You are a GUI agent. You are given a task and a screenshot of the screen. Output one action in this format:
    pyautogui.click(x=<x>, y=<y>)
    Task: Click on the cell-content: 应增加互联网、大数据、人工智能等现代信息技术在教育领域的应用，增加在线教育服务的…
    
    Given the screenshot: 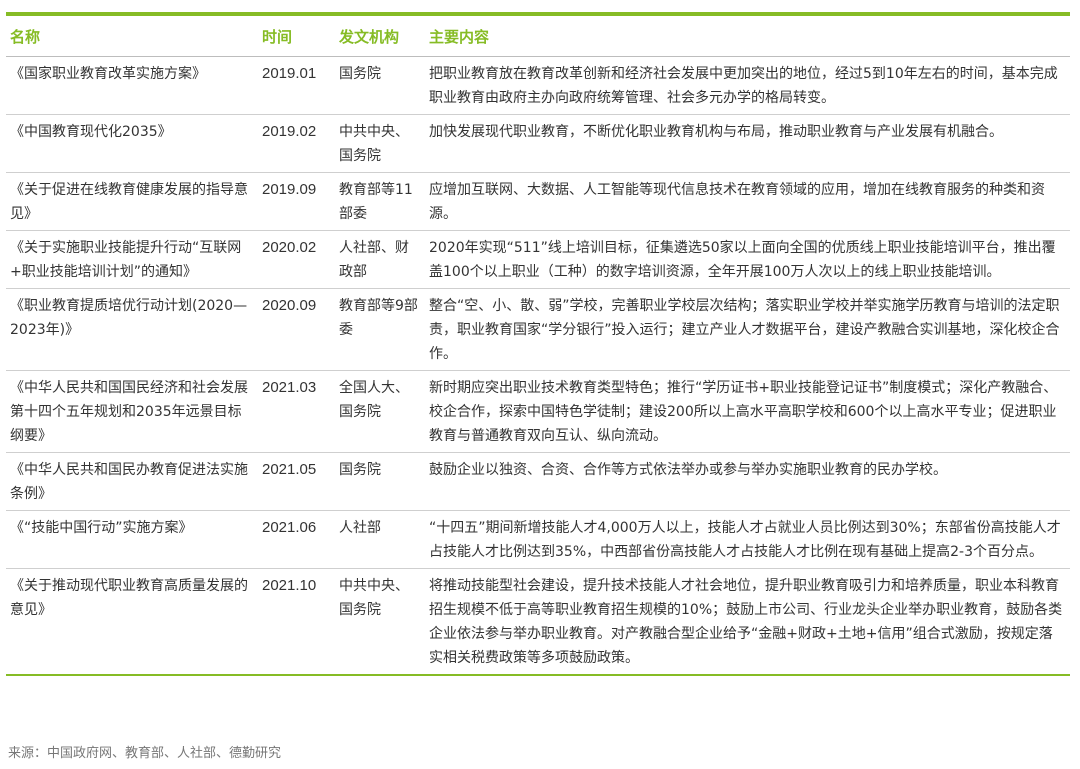 What is the action you would take?
    pyautogui.click(x=747, y=201)
    